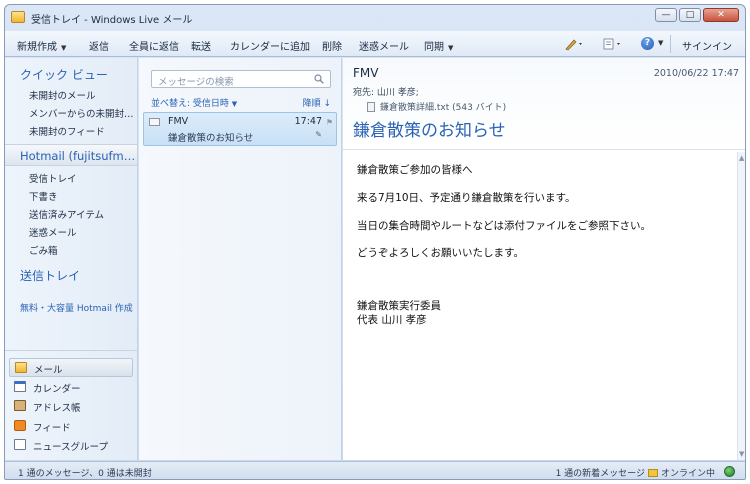  What do you see at coordinates (308, 121) in the screenshot?
I see `message-time: 17:47` at bounding box center [308, 121].